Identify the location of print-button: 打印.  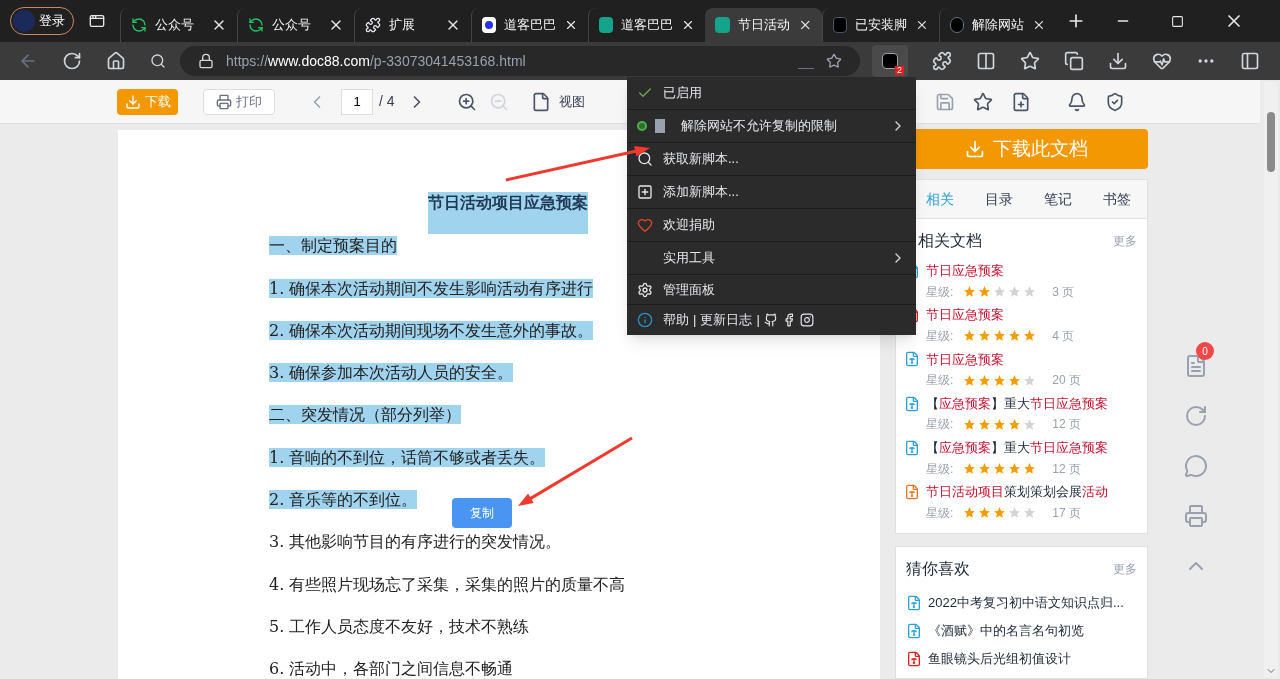
(239, 101).